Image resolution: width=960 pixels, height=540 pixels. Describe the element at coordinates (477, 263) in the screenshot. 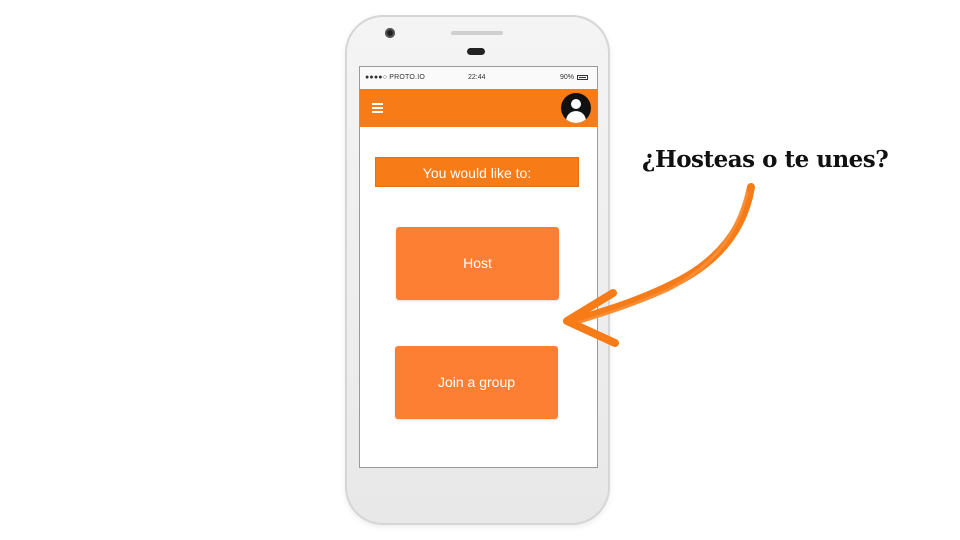

I see `host-button: Host` at that location.